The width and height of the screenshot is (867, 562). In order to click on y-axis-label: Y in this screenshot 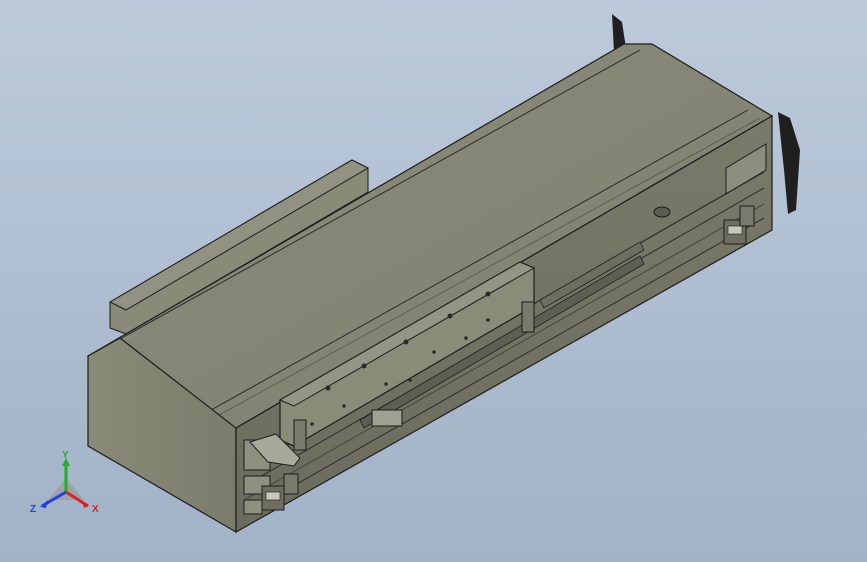, I will do `click(65, 455)`.